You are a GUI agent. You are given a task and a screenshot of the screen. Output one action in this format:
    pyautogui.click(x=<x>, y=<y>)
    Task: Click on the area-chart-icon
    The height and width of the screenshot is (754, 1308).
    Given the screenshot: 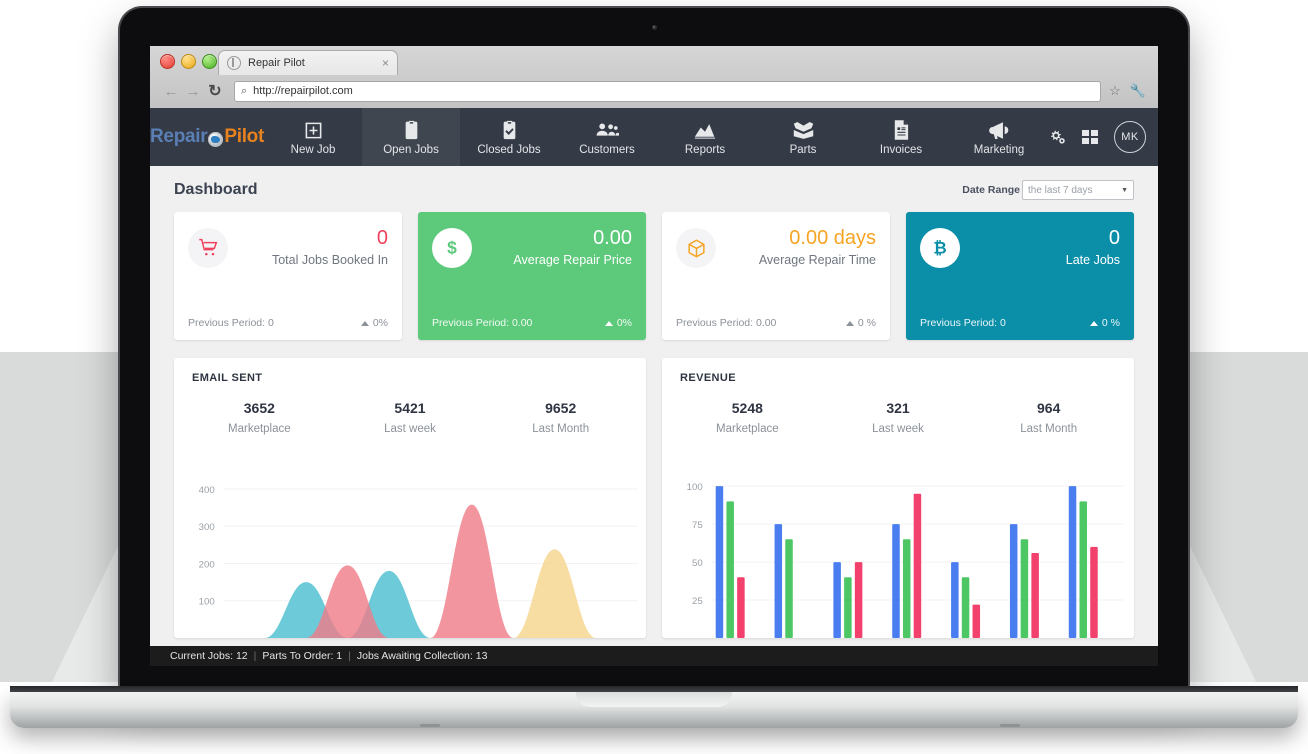 What is the action you would take?
    pyautogui.click(x=705, y=130)
    